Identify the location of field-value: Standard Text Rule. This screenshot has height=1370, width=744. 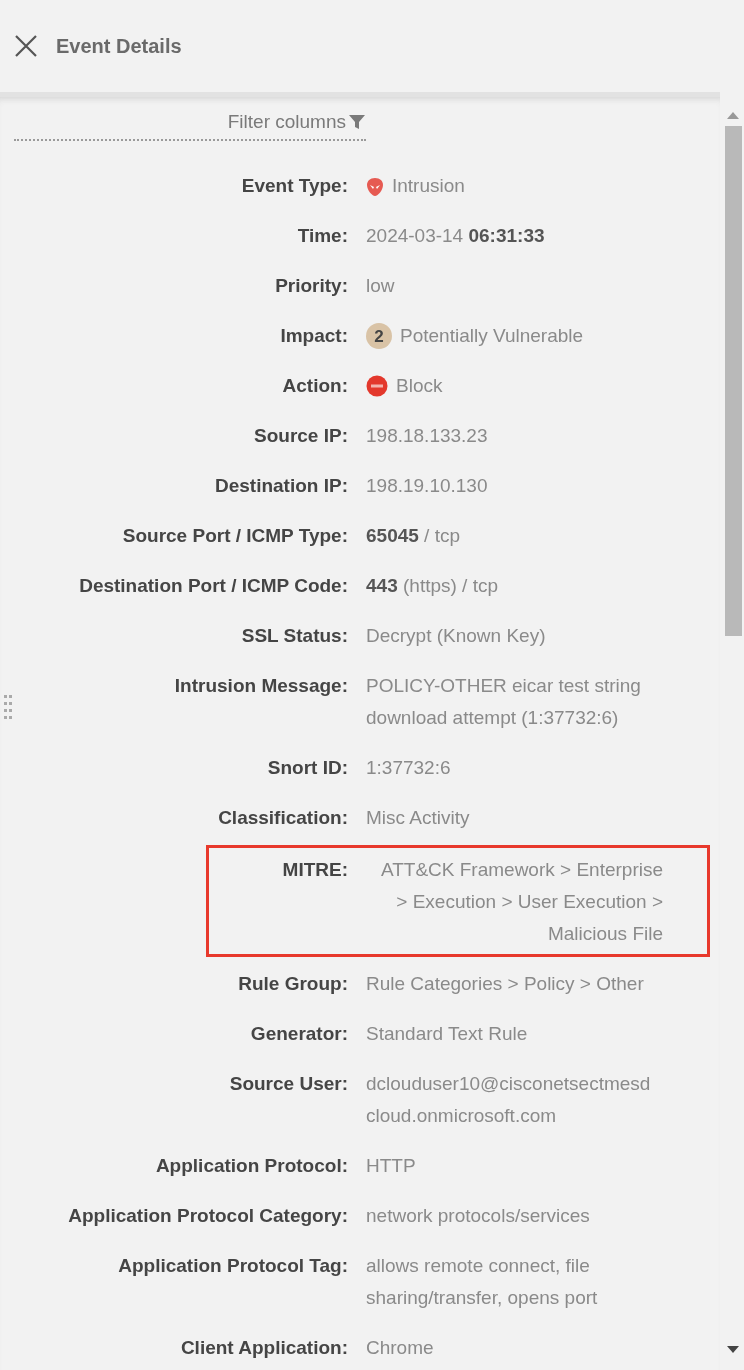
(447, 1034).